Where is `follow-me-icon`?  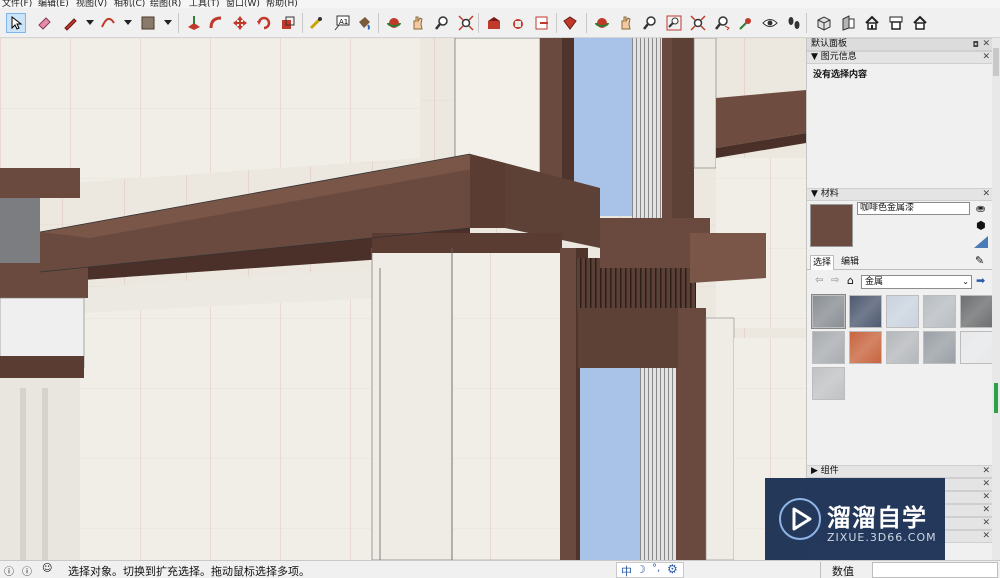 follow-me-icon is located at coordinates (216, 23).